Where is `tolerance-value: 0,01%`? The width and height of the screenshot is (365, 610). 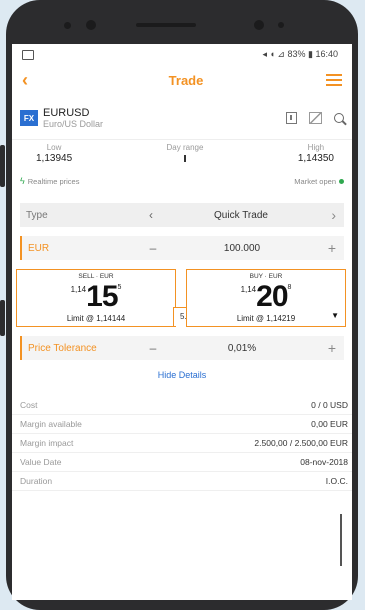 tolerance-value: 0,01% is located at coordinates (242, 348).